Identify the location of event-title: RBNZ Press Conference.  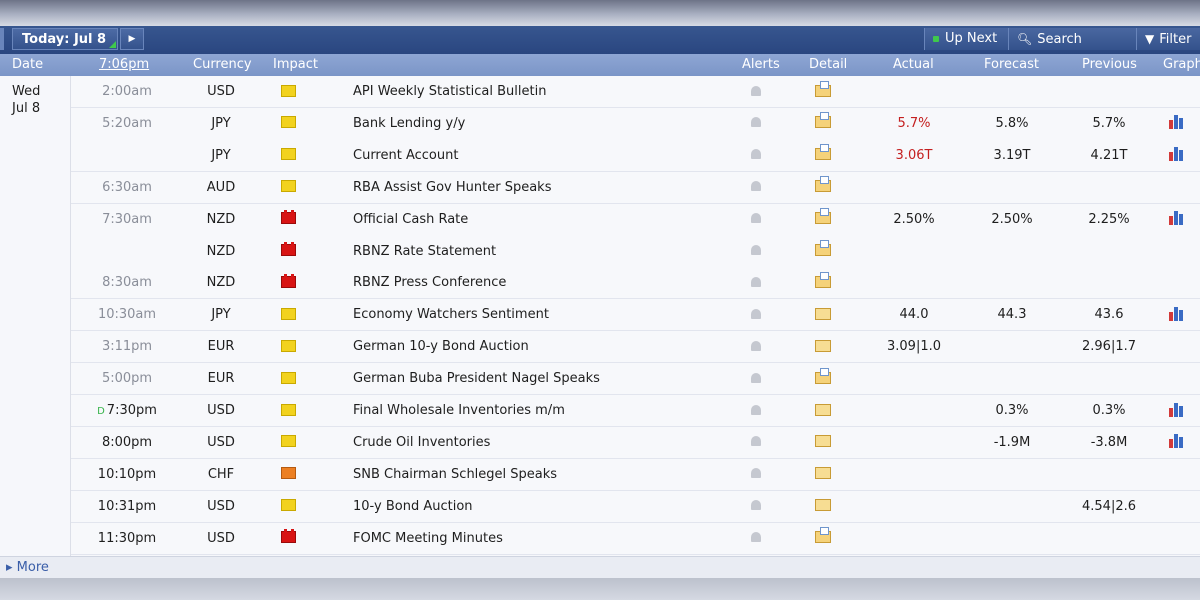
(429, 282).